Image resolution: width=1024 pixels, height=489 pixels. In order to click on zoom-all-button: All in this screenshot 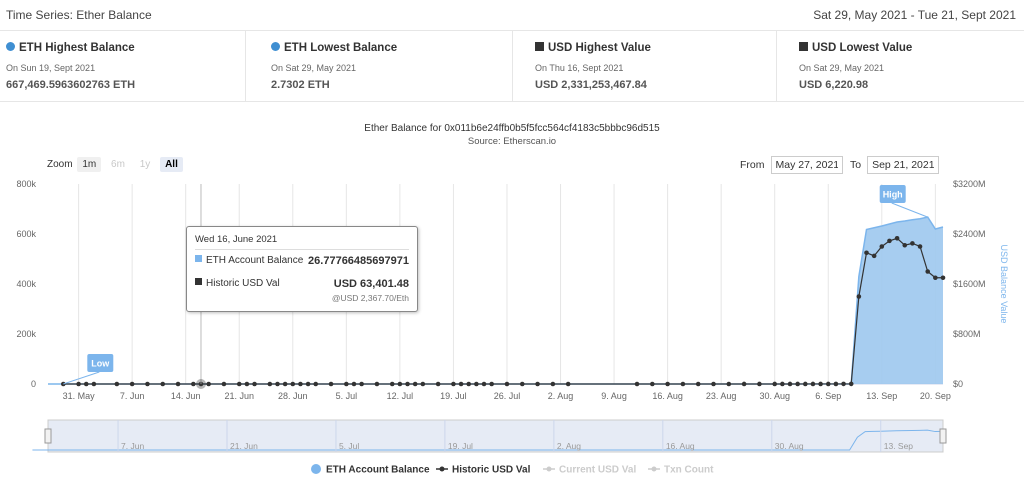, I will do `click(171, 164)`.